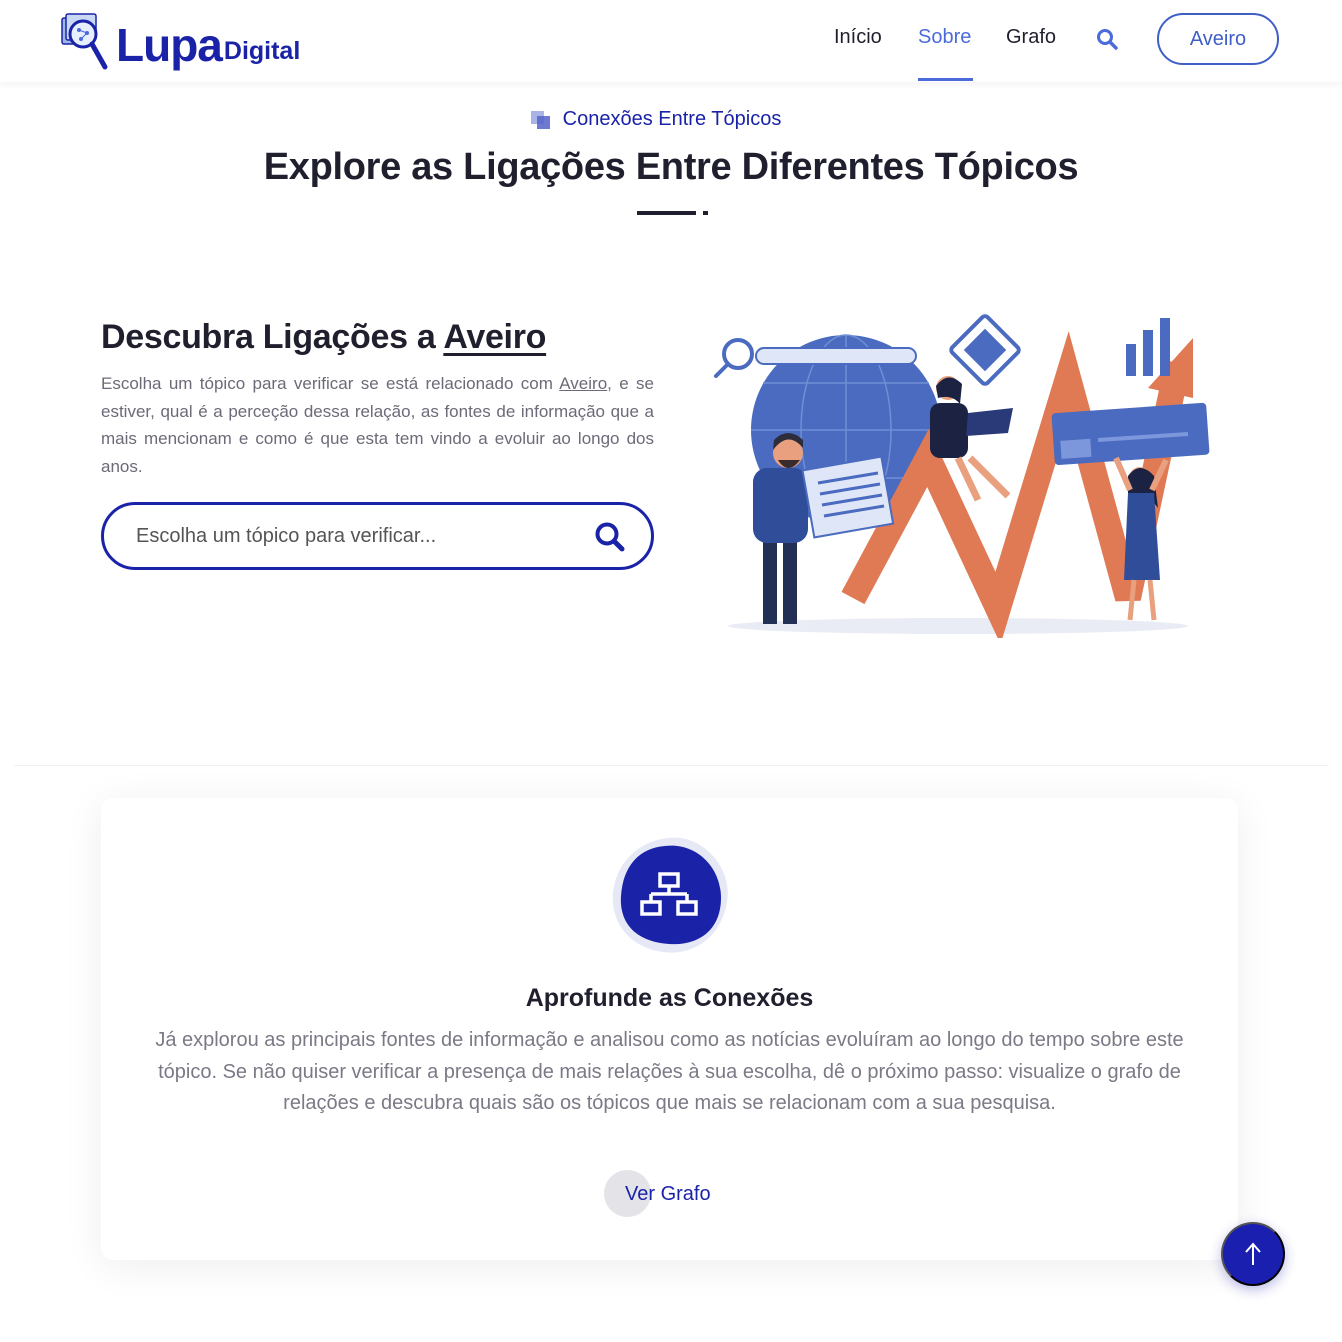 This screenshot has height=1342, width=1342. I want to click on eyebrow-text: Conexões Entre Tópicos, so click(672, 119).